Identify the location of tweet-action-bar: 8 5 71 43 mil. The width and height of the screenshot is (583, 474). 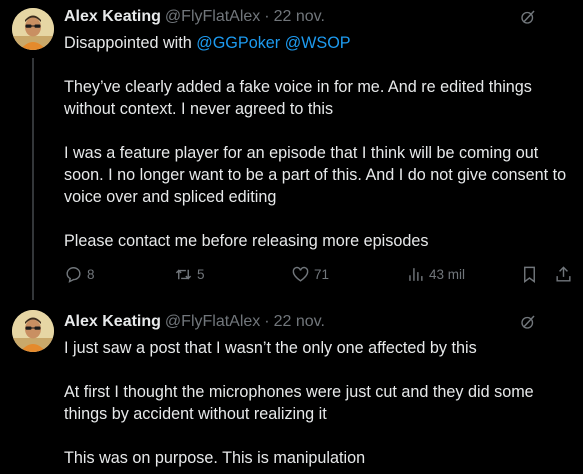
(319, 274).